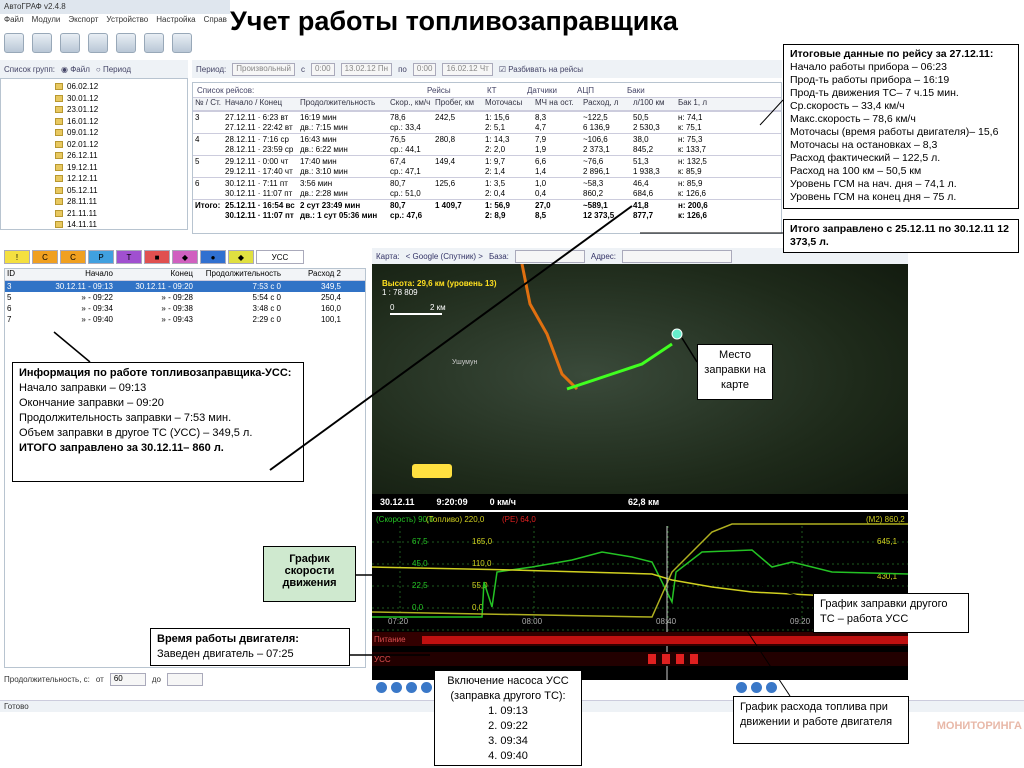 This screenshot has height=768, width=1024. Describe the element at coordinates (411, 687) in the screenshot. I see `prev-icon` at that location.